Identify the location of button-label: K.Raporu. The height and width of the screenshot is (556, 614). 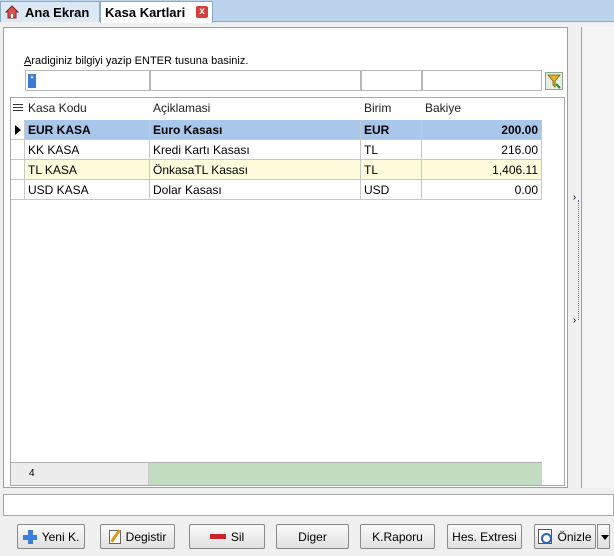
(397, 536).